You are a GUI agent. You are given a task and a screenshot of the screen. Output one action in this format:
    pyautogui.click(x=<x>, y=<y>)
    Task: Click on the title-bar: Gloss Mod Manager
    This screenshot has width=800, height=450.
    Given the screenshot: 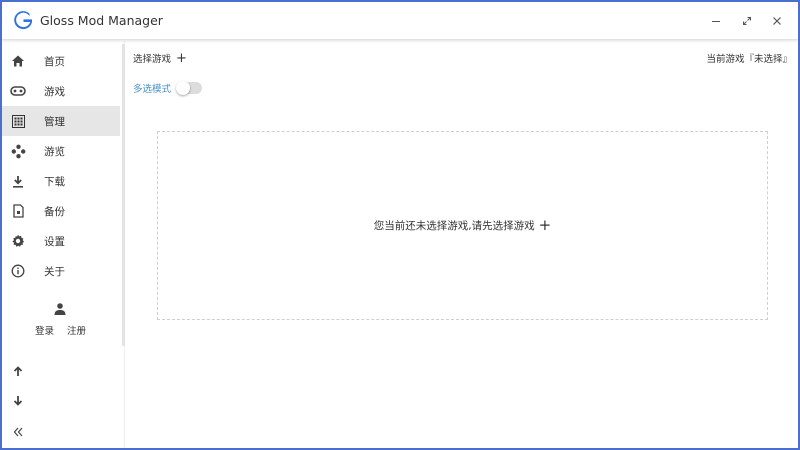 What is the action you would take?
    pyautogui.click(x=400, y=21)
    